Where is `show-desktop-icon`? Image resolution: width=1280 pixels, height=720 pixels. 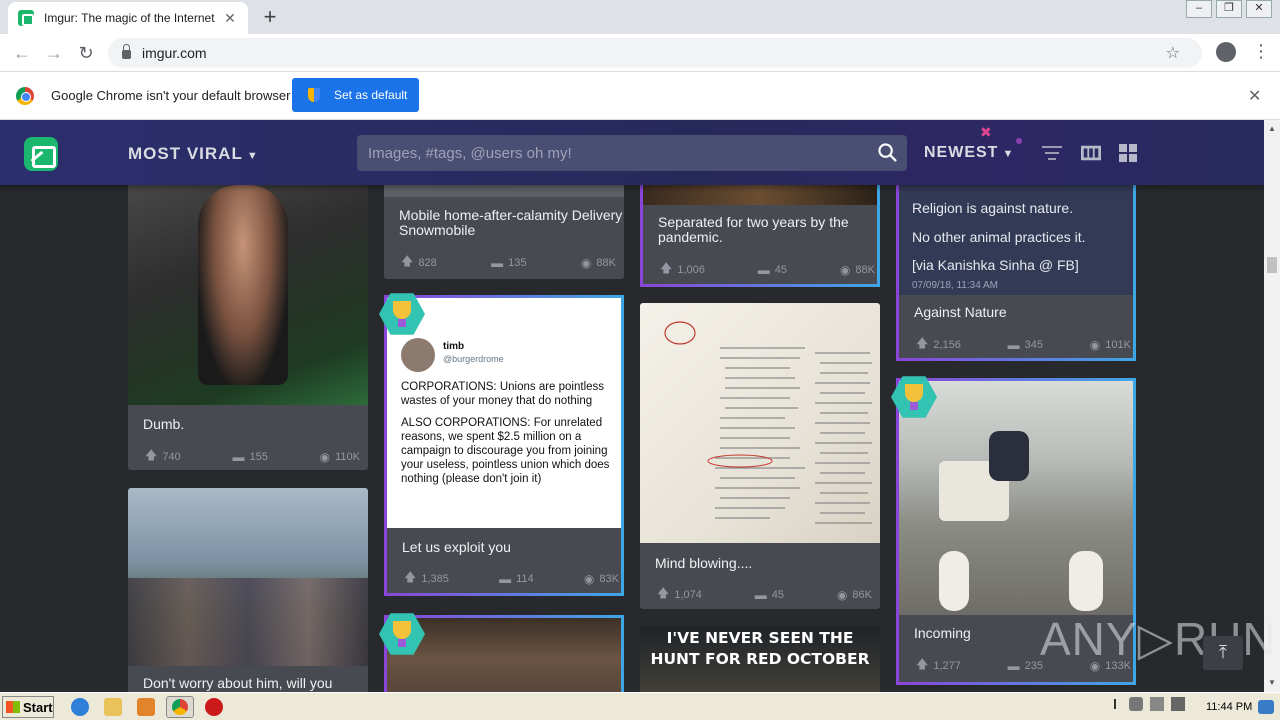
show-desktop-icon is located at coordinates (1266, 707).